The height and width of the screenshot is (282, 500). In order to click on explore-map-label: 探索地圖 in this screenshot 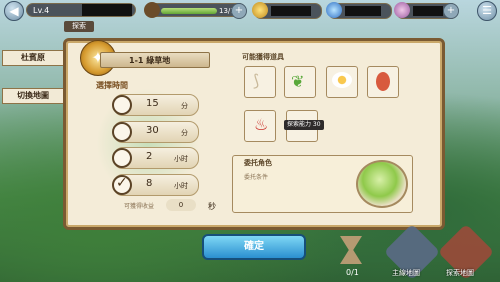, I will do `click(460, 273)`.